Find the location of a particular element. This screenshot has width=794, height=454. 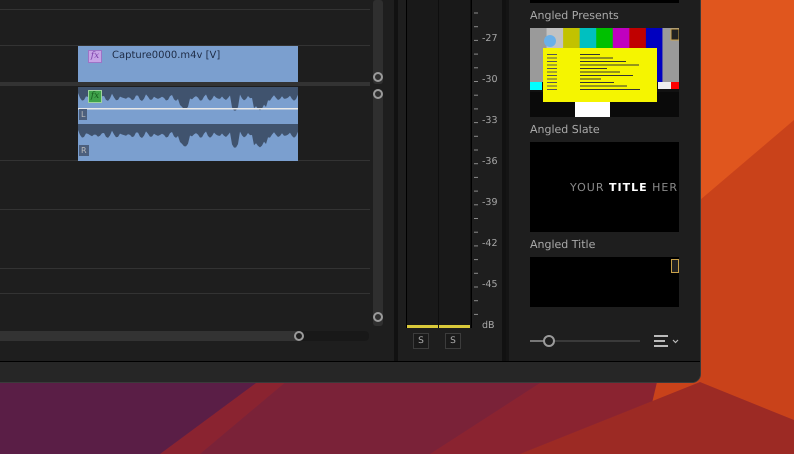

template-thumbnail: YOUR TITLE HER is located at coordinates (604, 187).